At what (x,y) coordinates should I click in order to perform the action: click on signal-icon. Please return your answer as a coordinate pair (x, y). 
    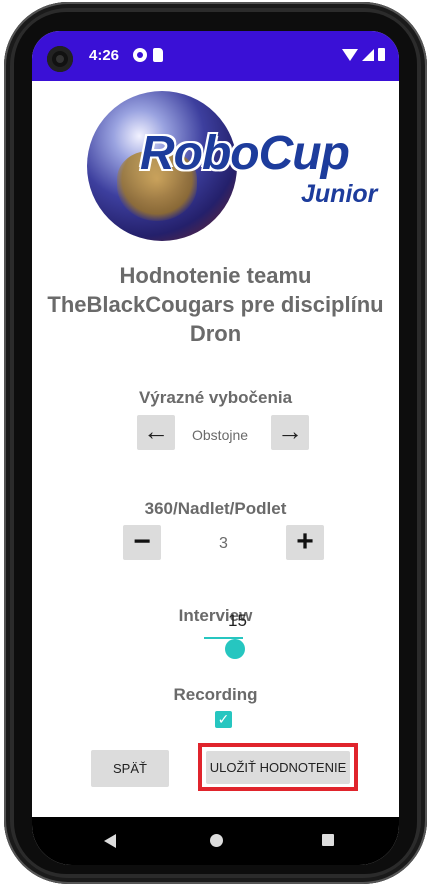
    Looking at the image, I should click on (368, 54).